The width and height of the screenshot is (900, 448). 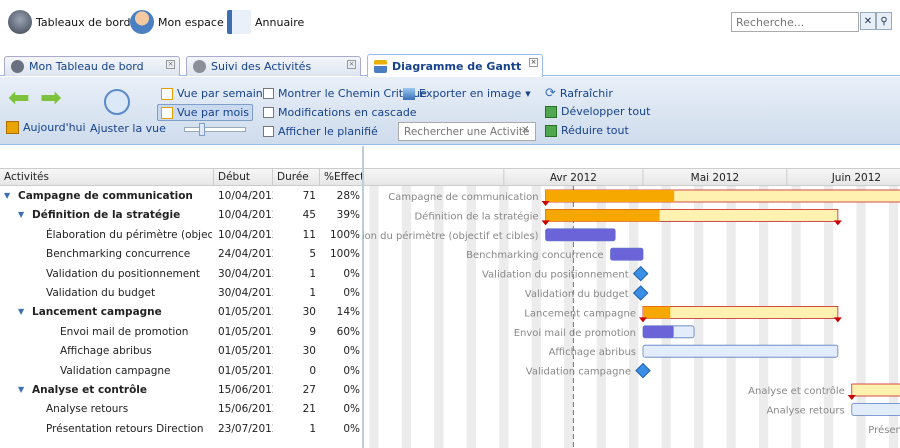 I want to click on task-start: 23/07/2012, so click(x=245, y=428).